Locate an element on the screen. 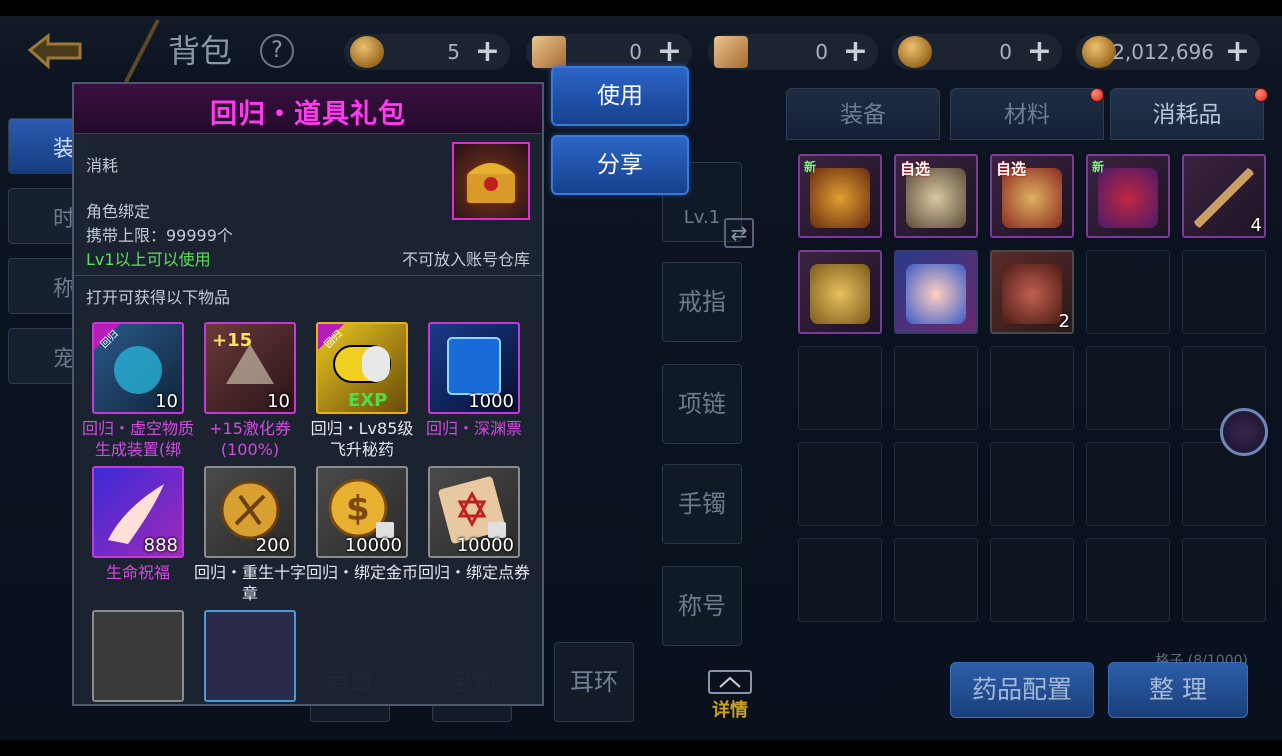 The image size is (1282, 756). back-arrow-icon is located at coordinates (57, 53).